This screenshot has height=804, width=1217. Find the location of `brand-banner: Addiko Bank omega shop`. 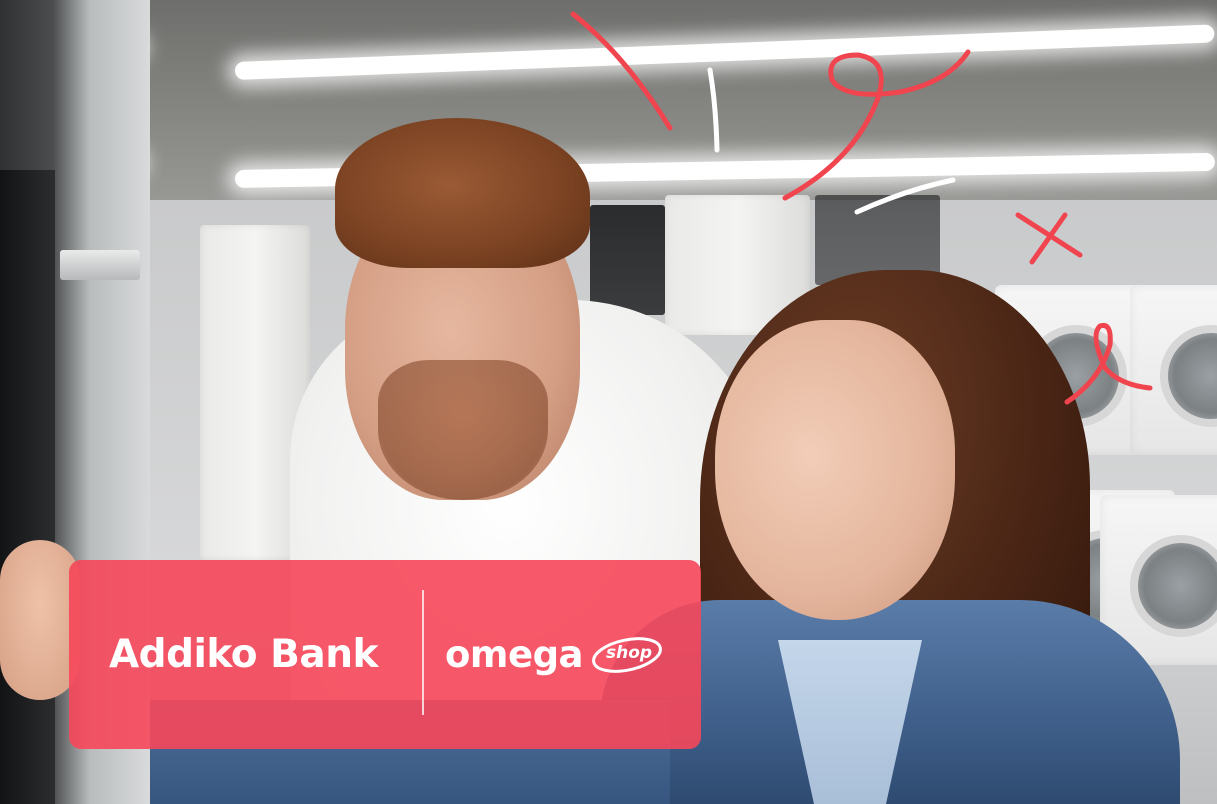

brand-banner: Addiko Bank omega shop is located at coordinates (385, 654).